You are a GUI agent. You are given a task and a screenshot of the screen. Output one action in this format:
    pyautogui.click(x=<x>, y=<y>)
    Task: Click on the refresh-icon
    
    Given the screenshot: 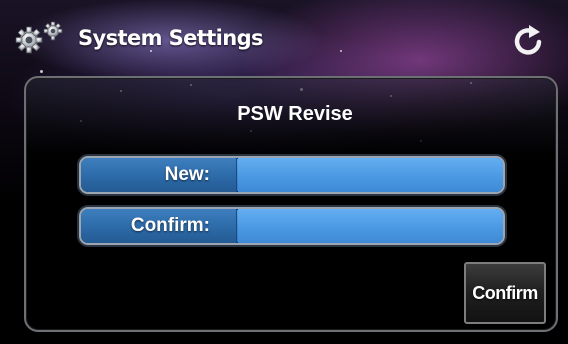 What is the action you would take?
    pyautogui.click(x=530, y=42)
    